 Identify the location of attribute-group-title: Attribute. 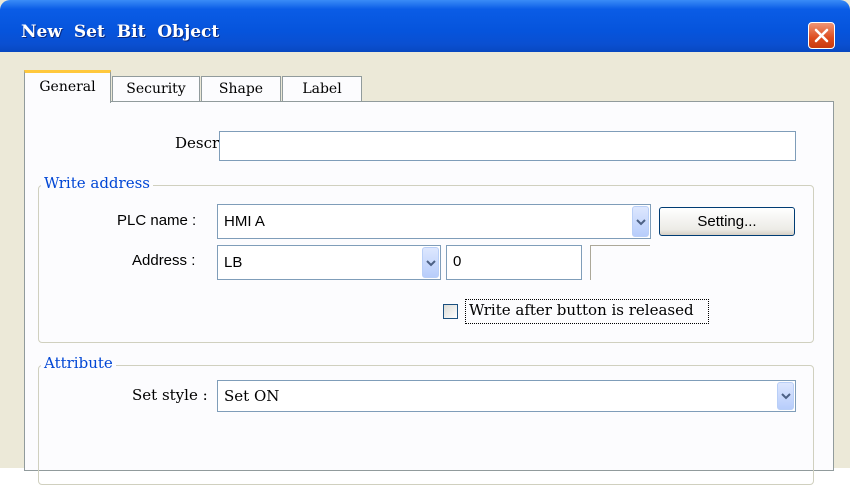
(78, 363).